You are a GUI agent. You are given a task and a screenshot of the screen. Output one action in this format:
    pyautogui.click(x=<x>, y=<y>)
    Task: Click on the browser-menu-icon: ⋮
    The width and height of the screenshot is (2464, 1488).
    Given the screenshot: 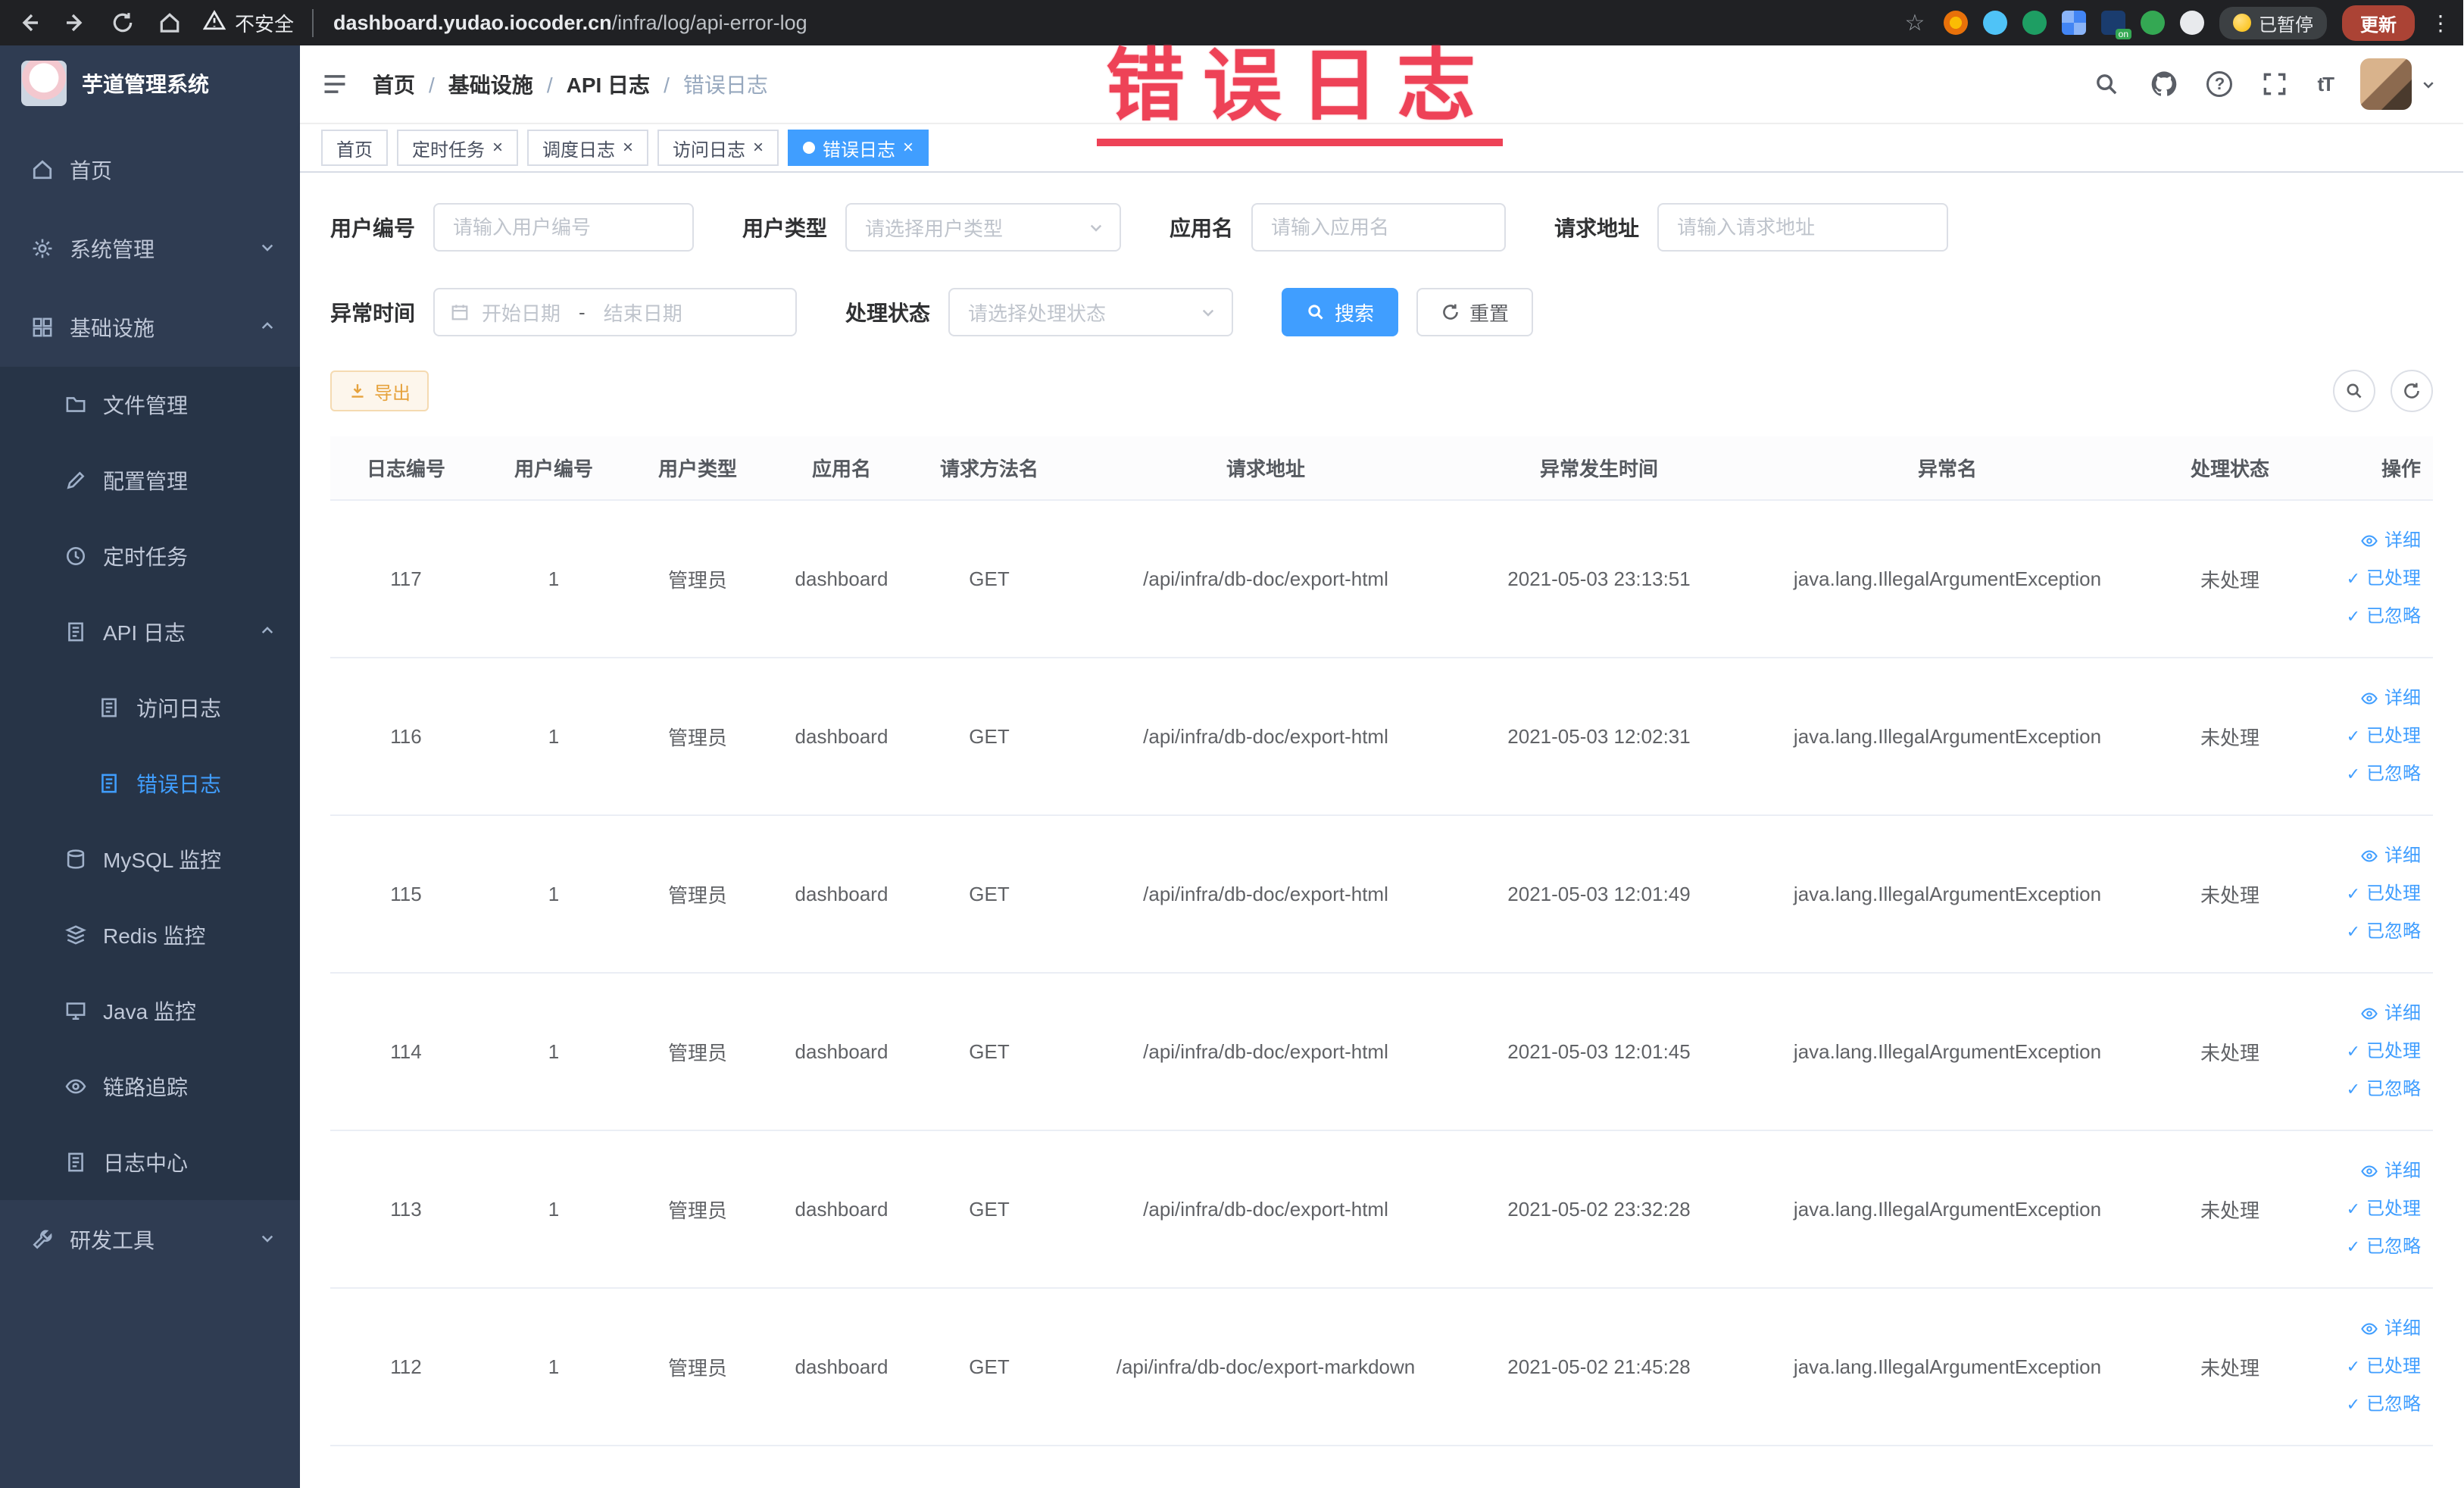 What is the action you would take?
    pyautogui.click(x=2440, y=23)
    